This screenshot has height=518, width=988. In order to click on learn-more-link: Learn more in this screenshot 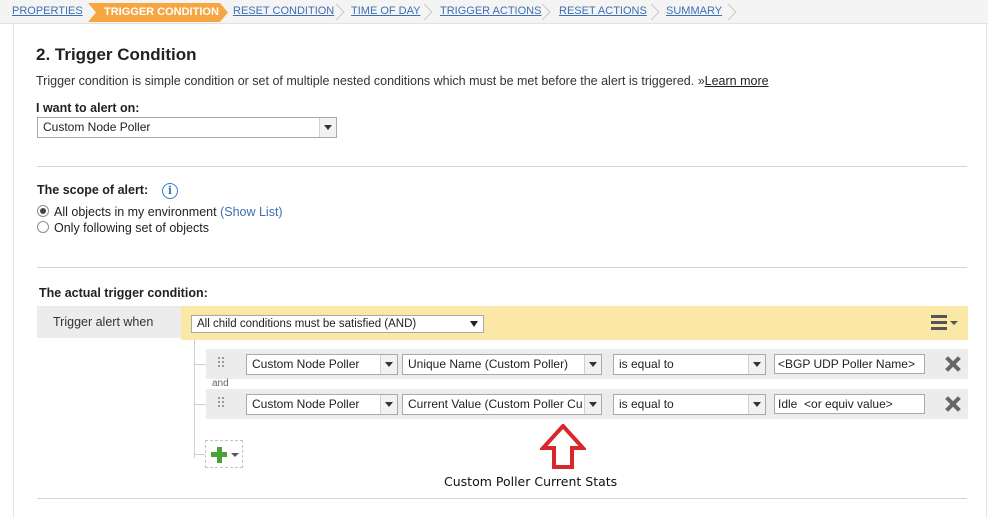, I will do `click(737, 81)`.